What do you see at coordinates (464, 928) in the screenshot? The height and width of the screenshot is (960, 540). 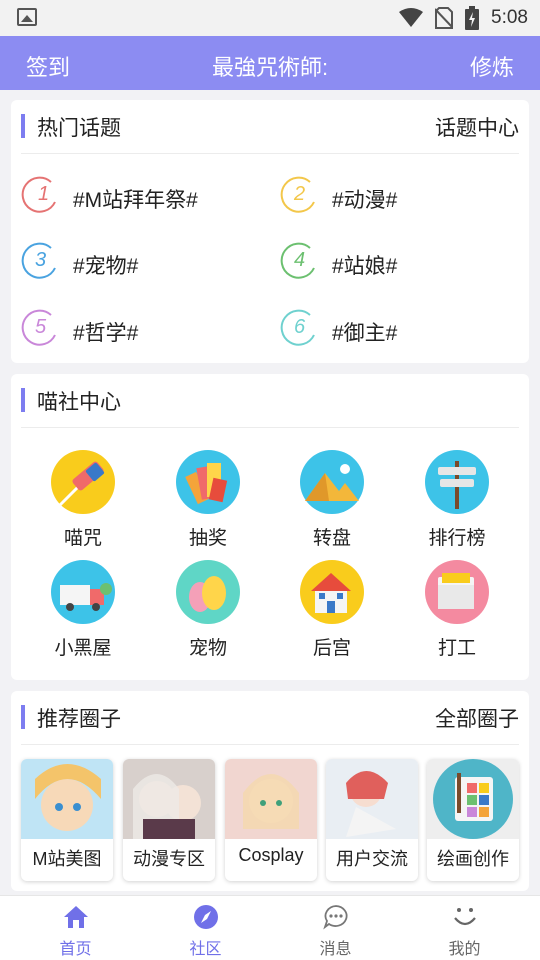 I see `nav-profile: 我的` at bounding box center [464, 928].